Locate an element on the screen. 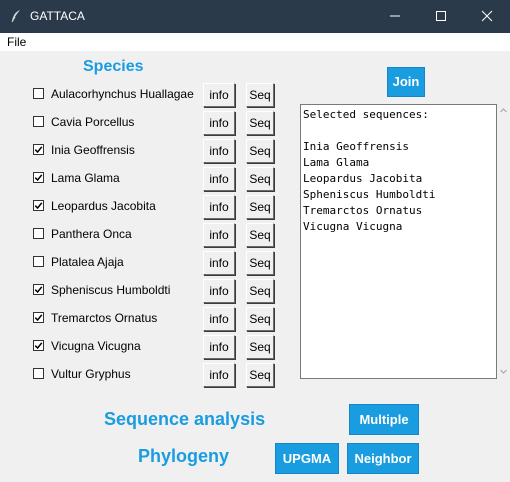  species-row: Tremarctos Ornatus info Seq is located at coordinates (145, 319).